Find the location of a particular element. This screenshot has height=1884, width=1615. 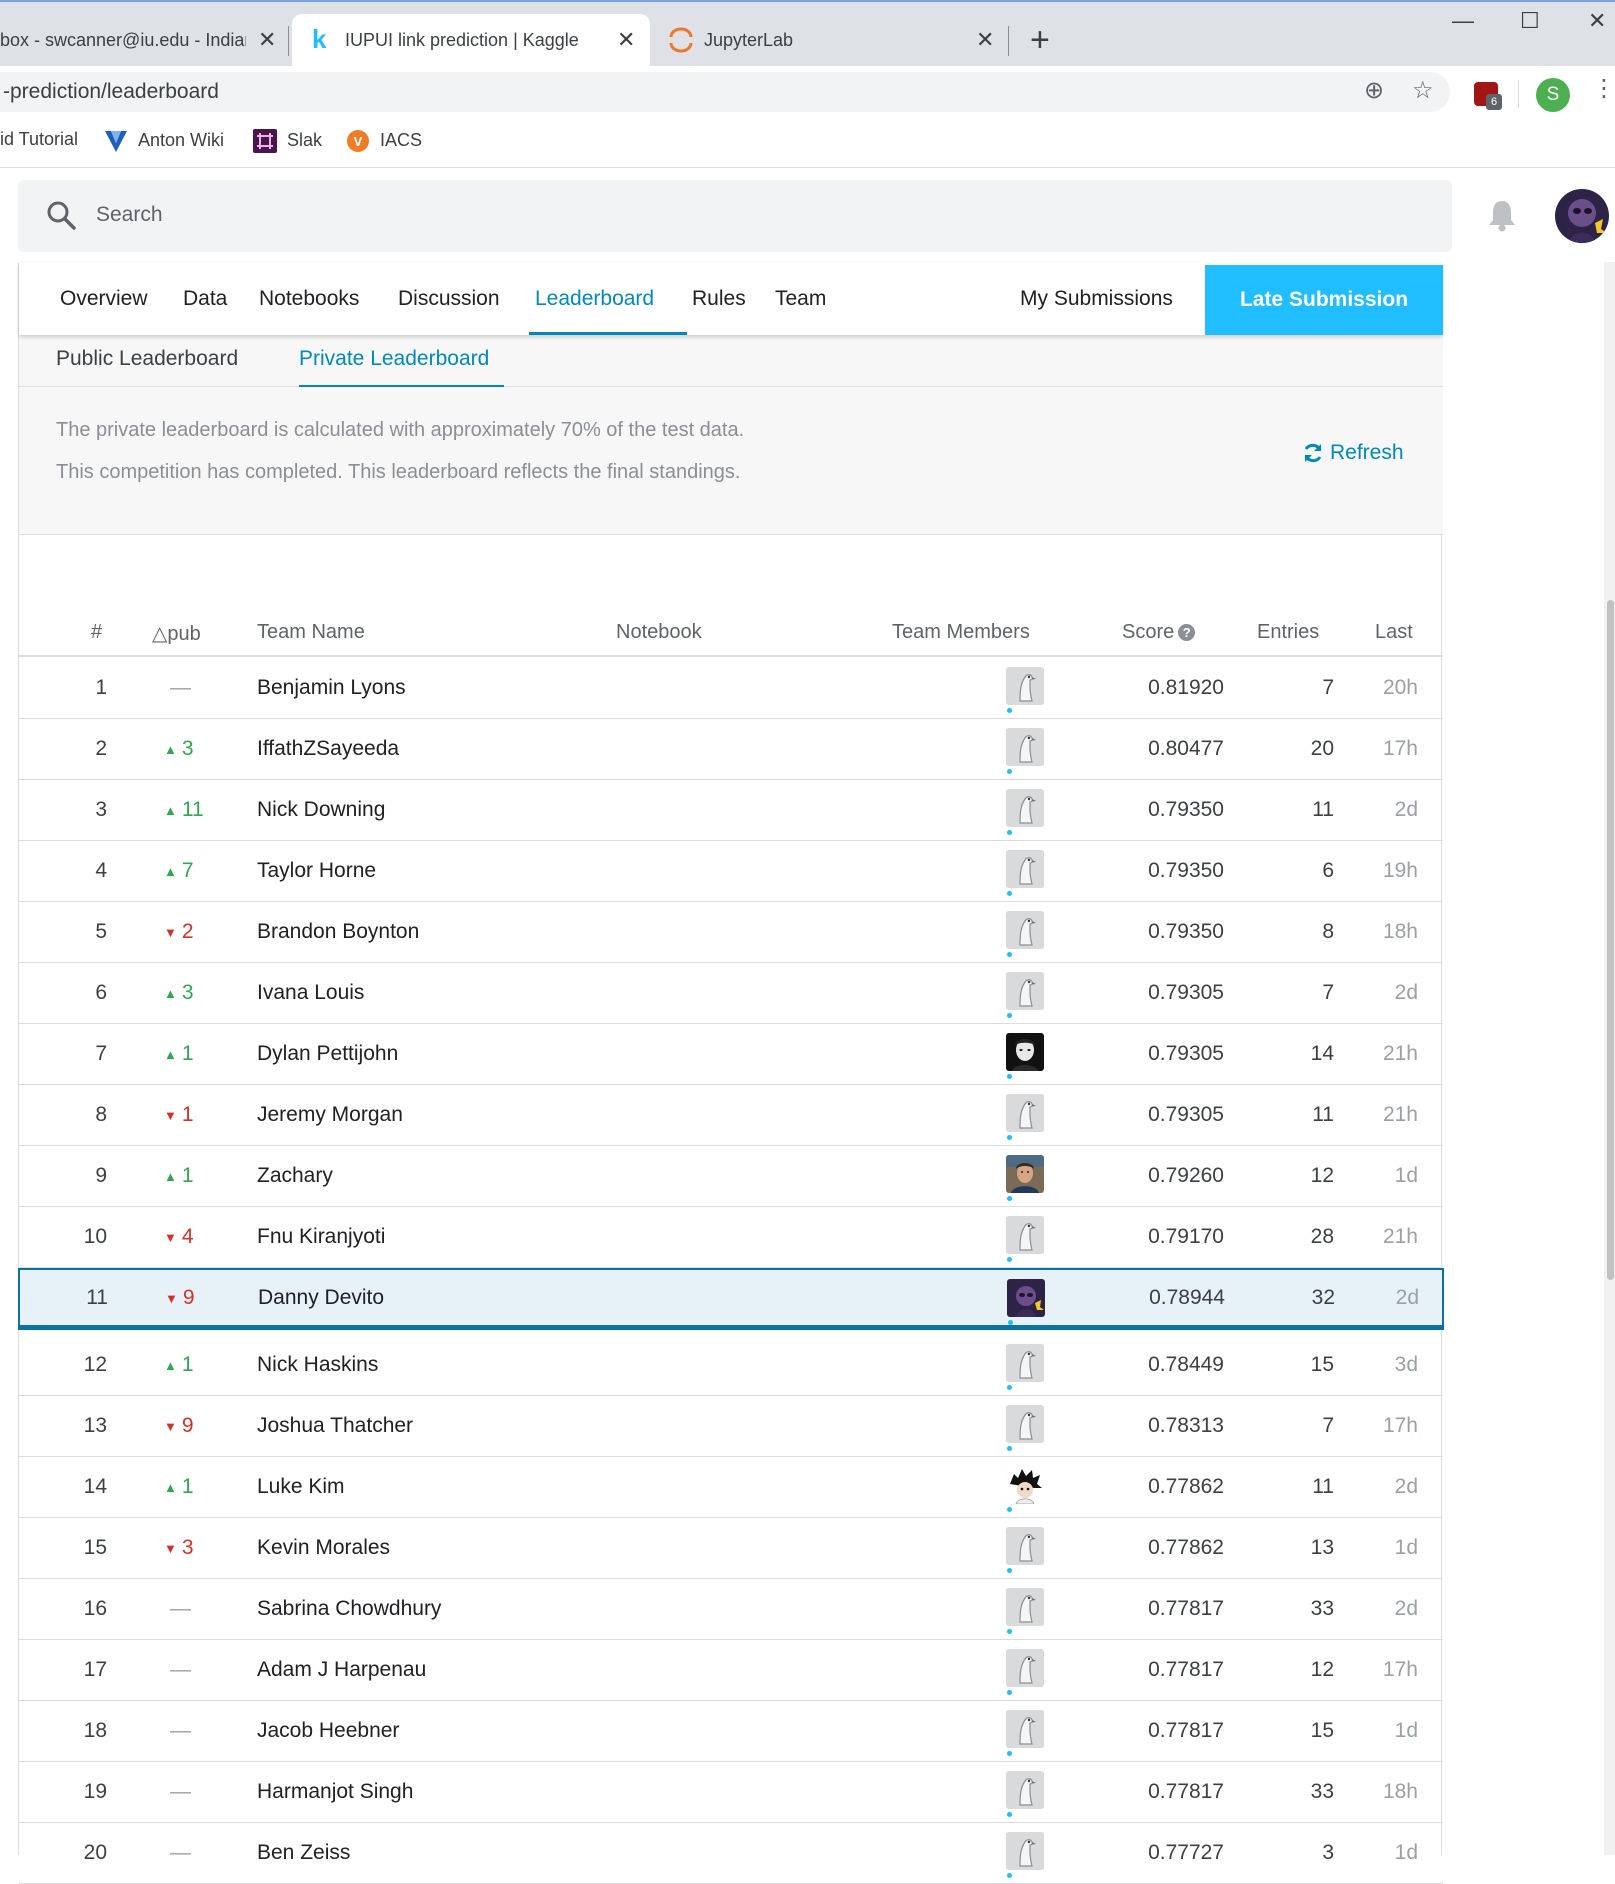

team-name: IffathZSayeeda is located at coordinates (328, 749).